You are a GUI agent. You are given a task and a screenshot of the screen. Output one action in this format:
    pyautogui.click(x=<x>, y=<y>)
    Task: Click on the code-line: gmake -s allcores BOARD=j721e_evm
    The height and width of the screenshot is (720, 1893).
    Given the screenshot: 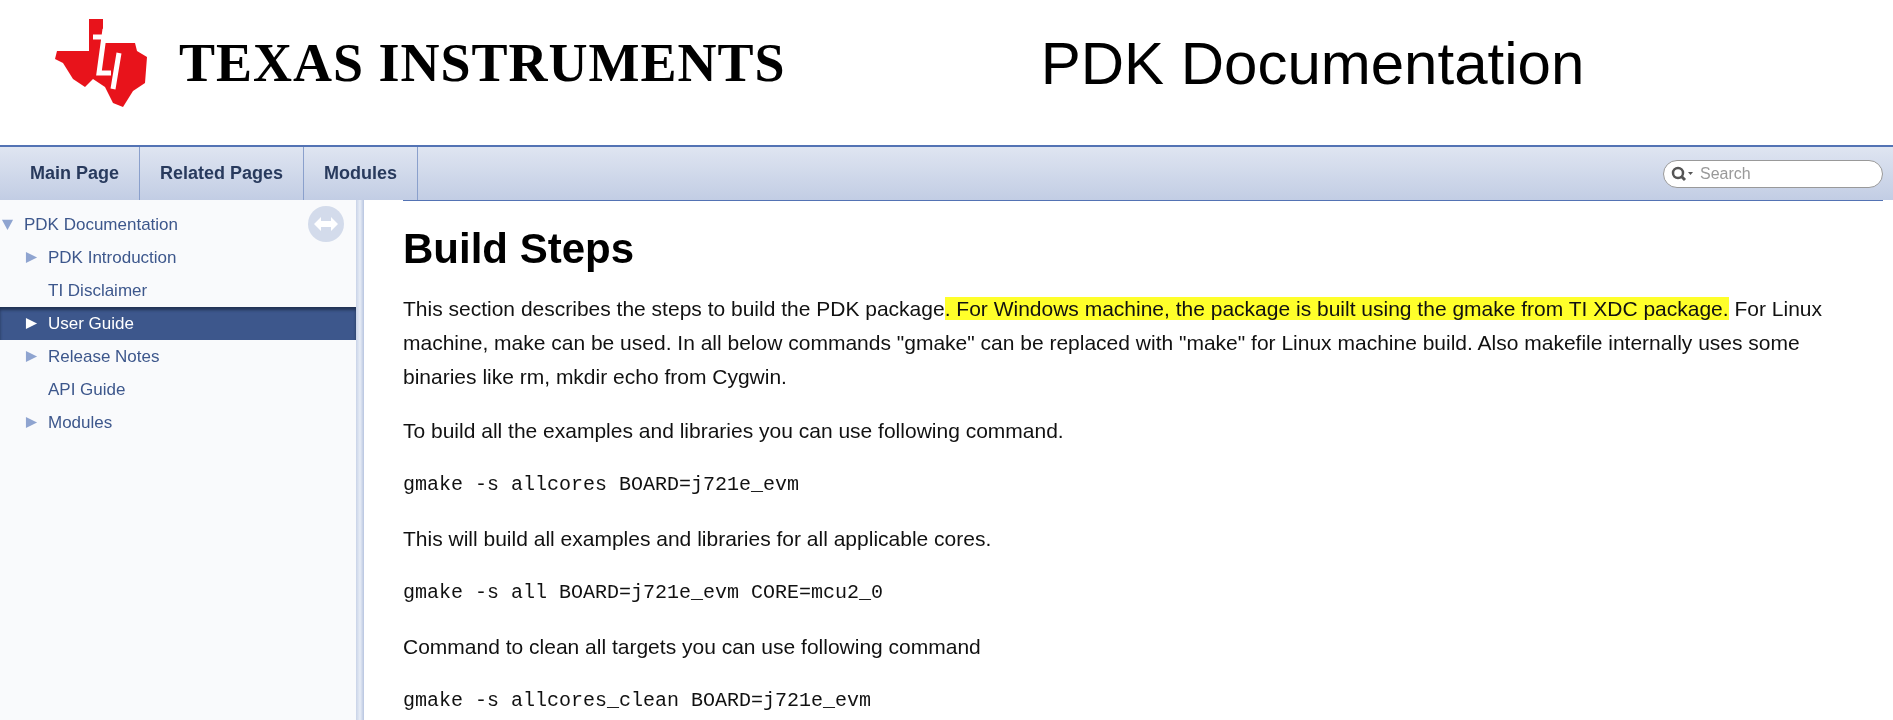 What is the action you would take?
    pyautogui.click(x=602, y=484)
    